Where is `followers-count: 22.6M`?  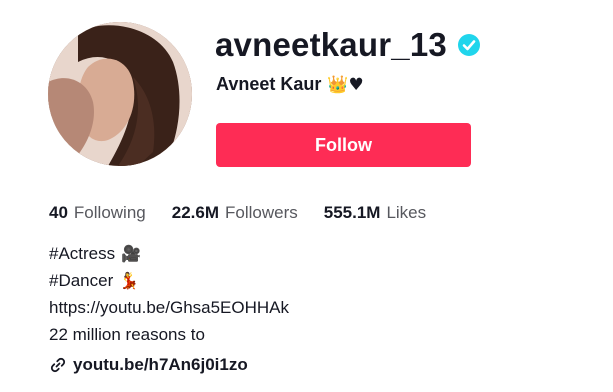
followers-count: 22.6M is located at coordinates (195, 212).